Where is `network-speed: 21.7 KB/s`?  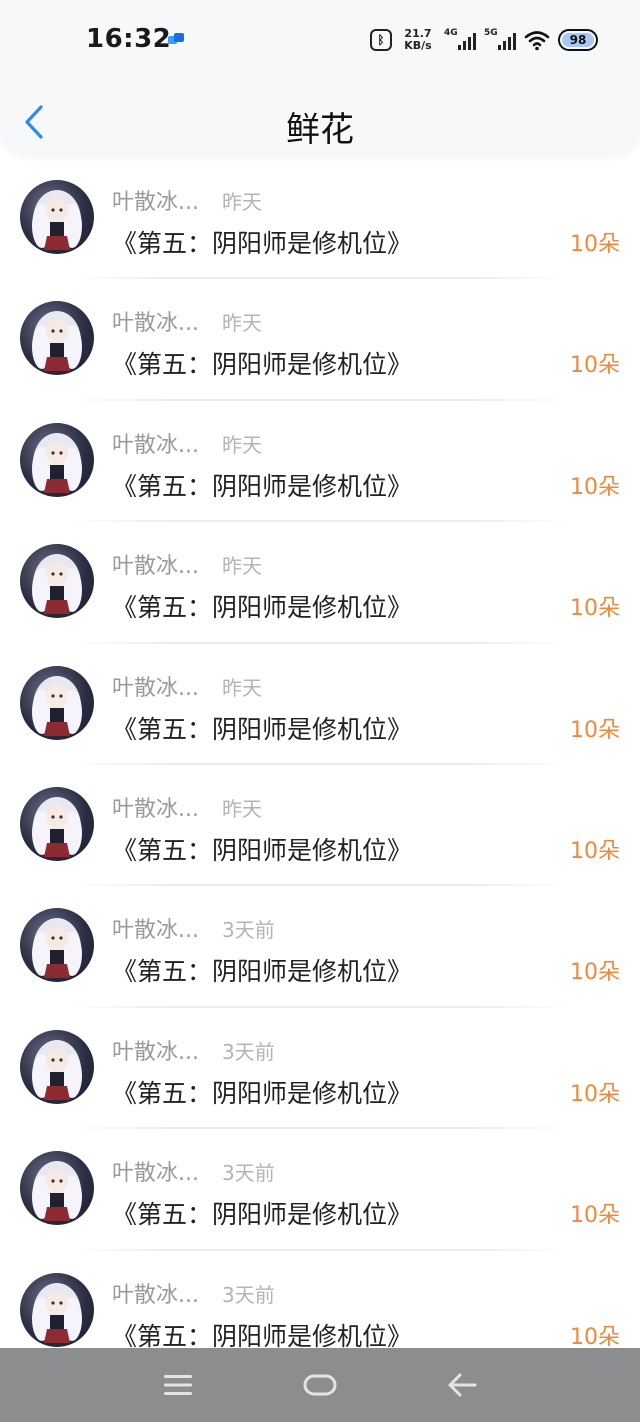
network-speed: 21.7 KB/s is located at coordinates (418, 40).